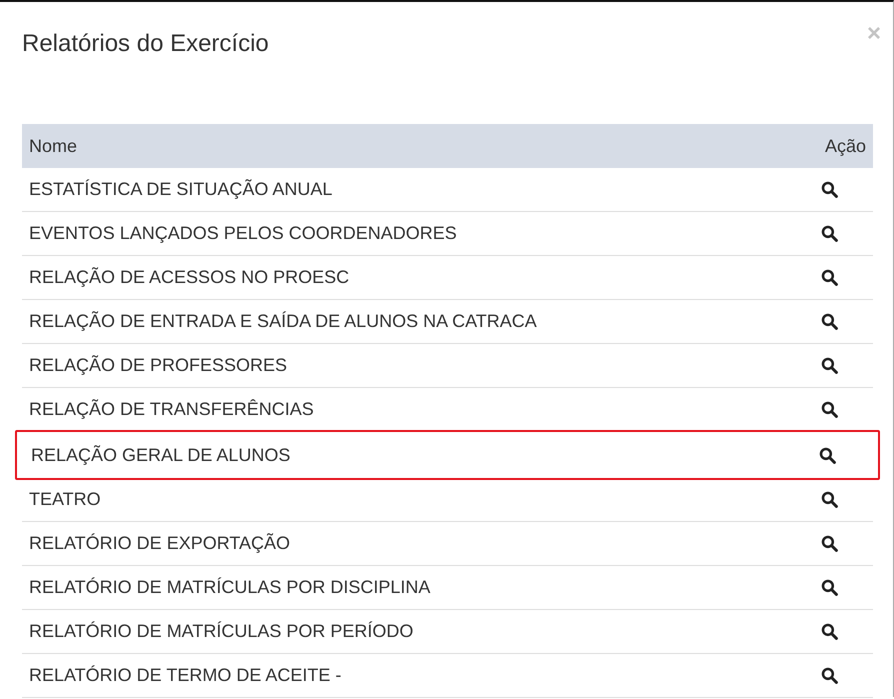 Image resolution: width=894 pixels, height=699 pixels. I want to click on report-name: RELATÓRIO DE EXPORTAÇÃO, so click(159, 543).